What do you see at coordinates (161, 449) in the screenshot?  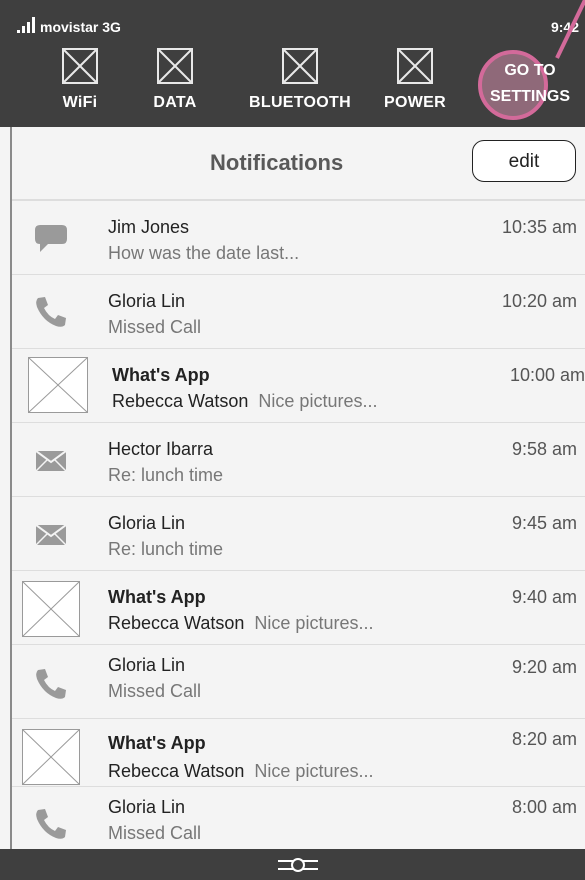 I see `notification-title: Hector Ibarra` at bounding box center [161, 449].